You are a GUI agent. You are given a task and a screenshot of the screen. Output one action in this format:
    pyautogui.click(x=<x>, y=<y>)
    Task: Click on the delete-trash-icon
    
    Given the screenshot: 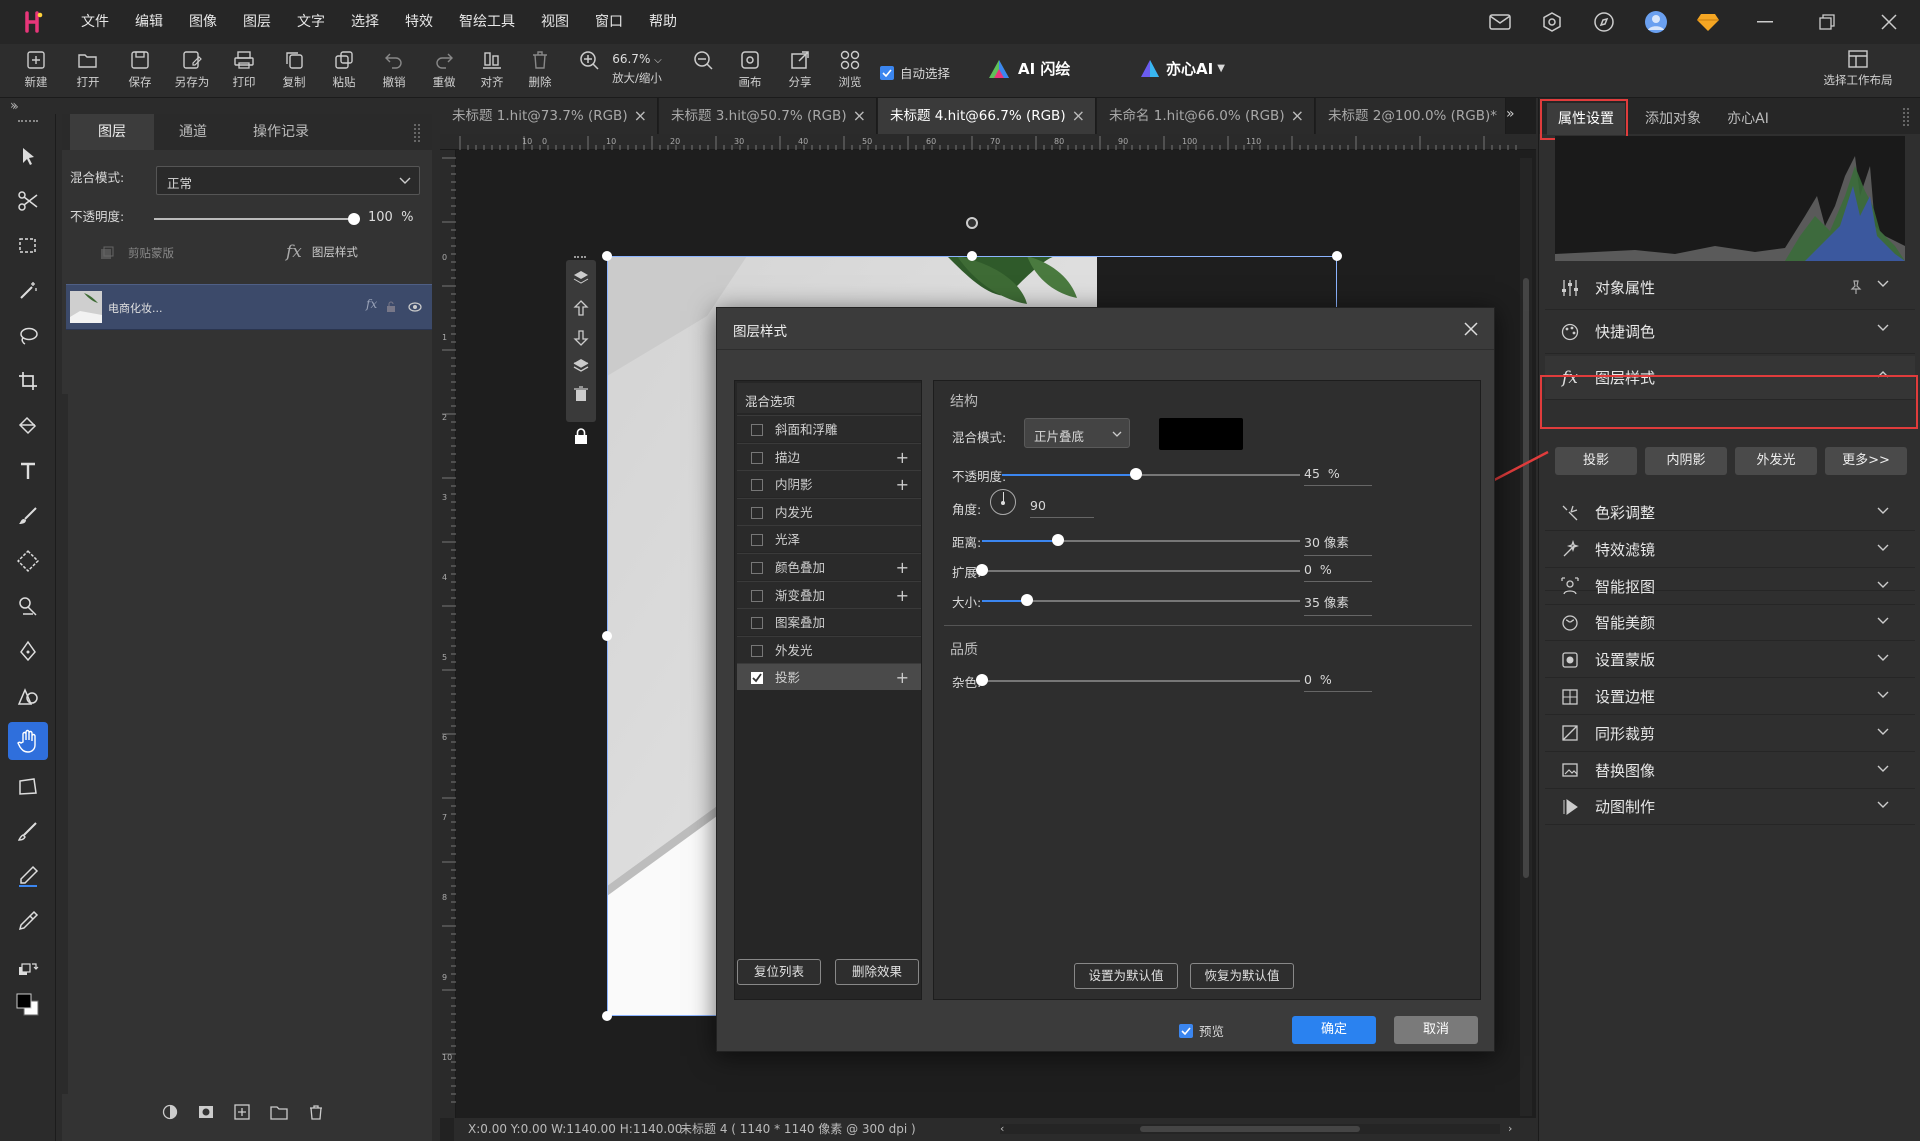 What is the action you would take?
    pyautogui.click(x=581, y=394)
    